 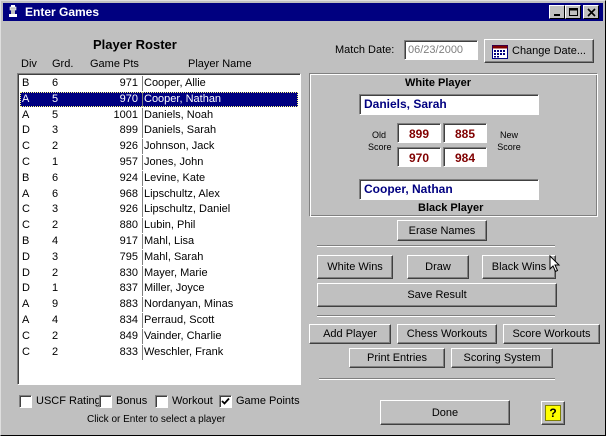 What do you see at coordinates (419, 157) in the screenshot?
I see `black-old-score: 970` at bounding box center [419, 157].